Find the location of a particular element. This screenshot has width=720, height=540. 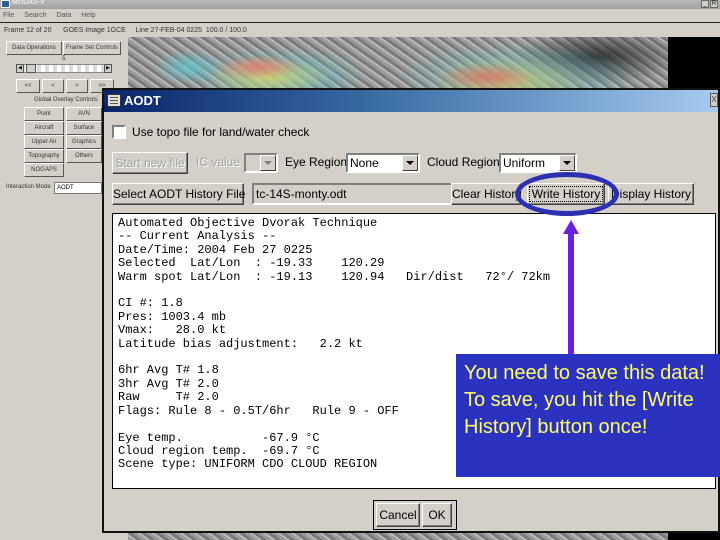

topo-file-checkbox is located at coordinates (119, 132).